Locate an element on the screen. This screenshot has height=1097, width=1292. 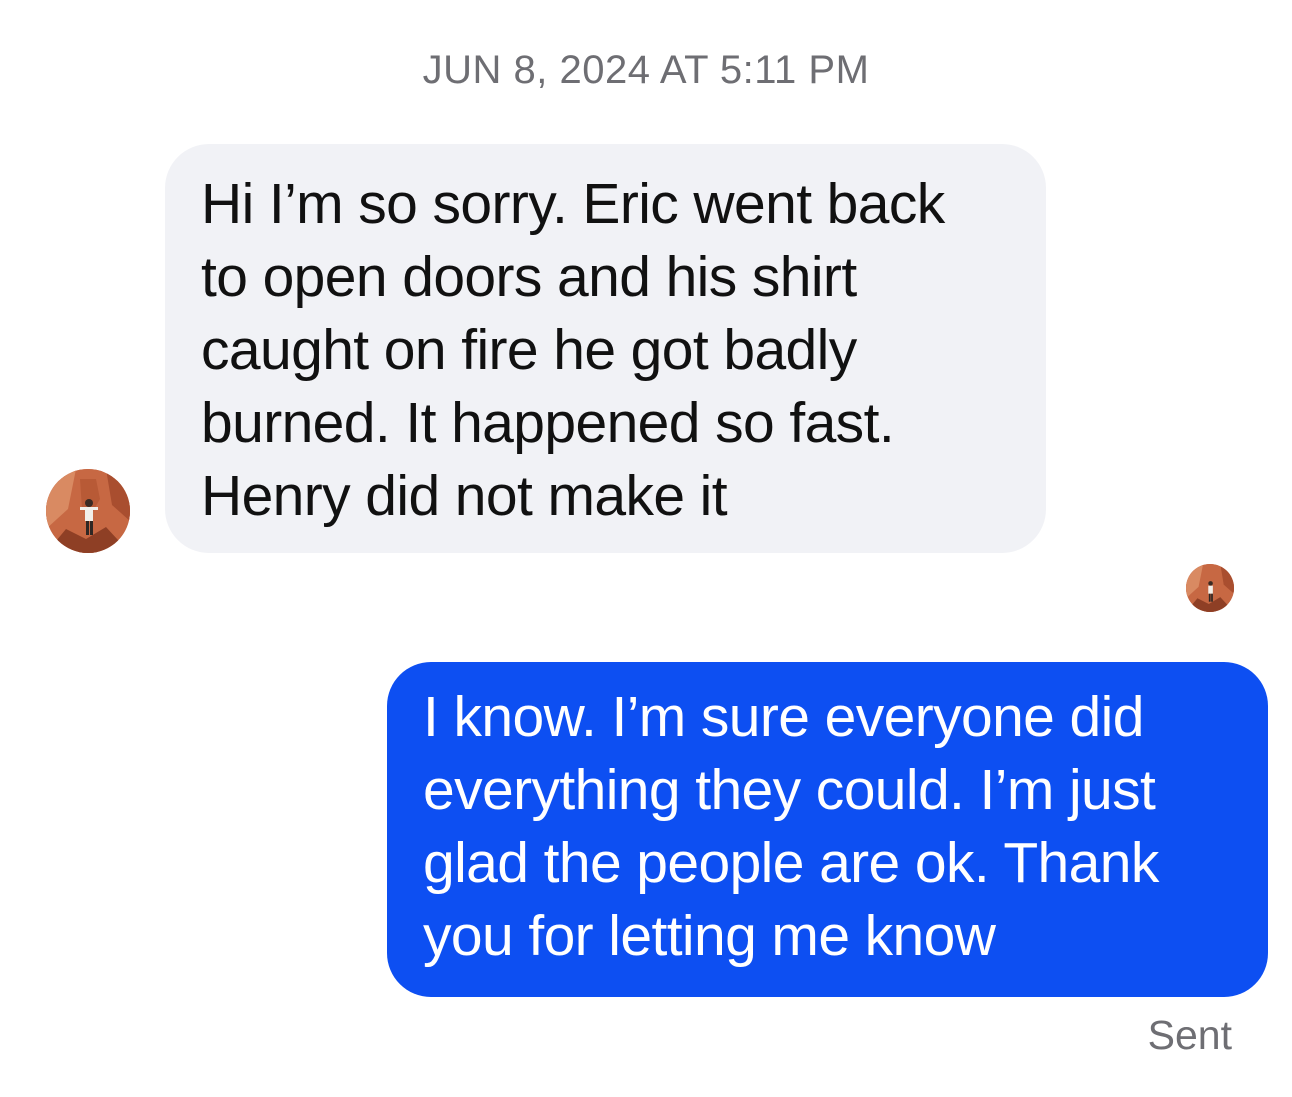
contact-avatar-icon is located at coordinates (88, 511).